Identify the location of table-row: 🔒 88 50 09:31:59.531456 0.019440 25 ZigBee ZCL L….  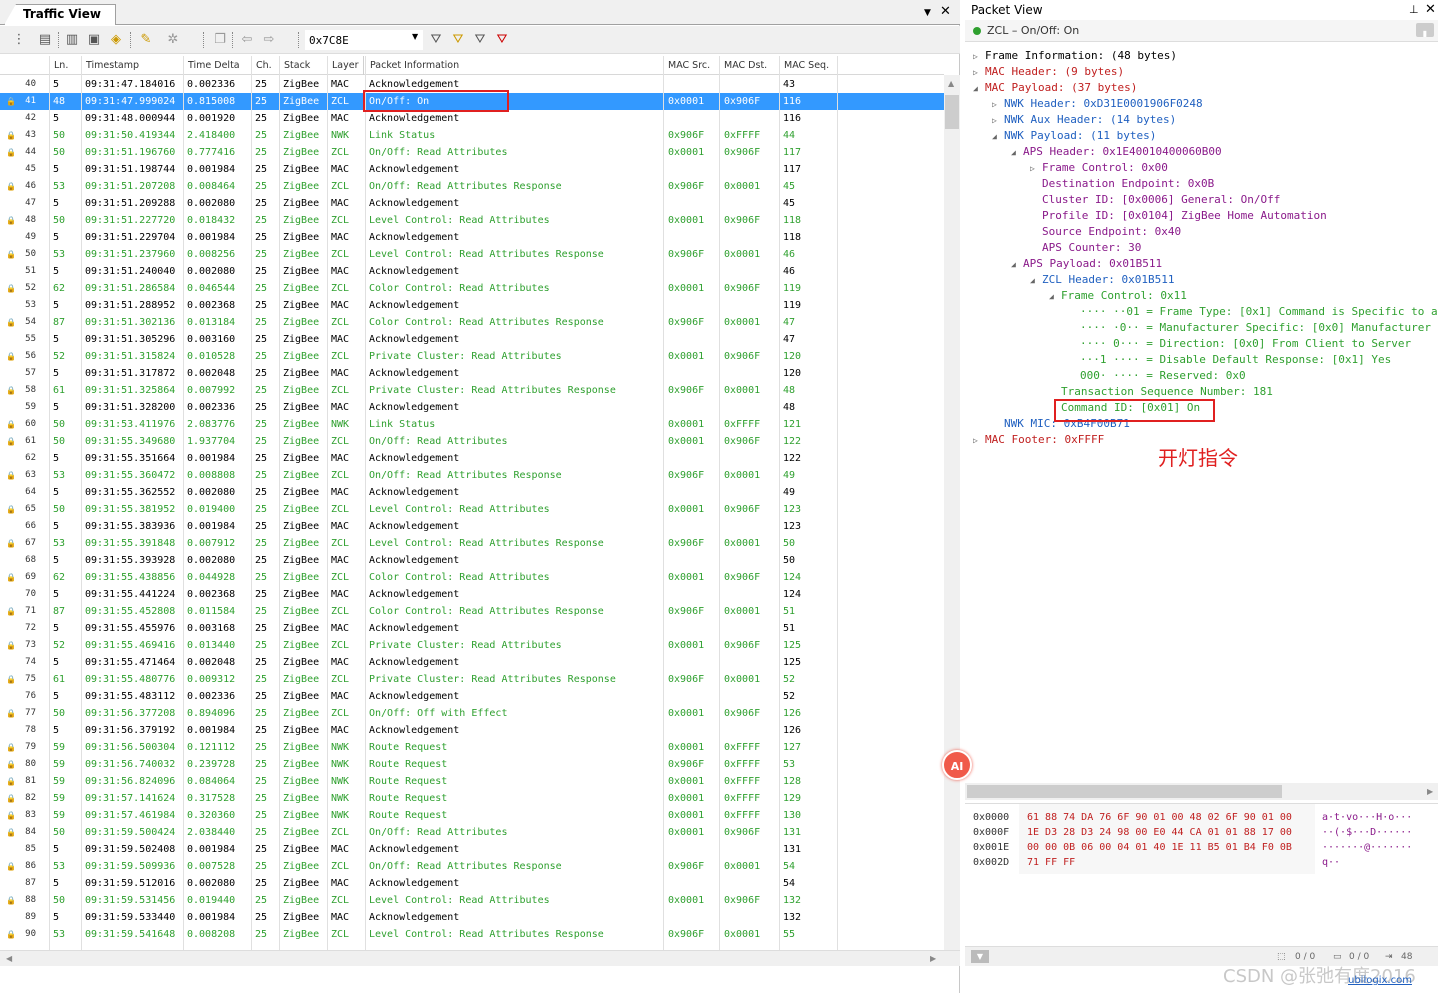
(472, 900).